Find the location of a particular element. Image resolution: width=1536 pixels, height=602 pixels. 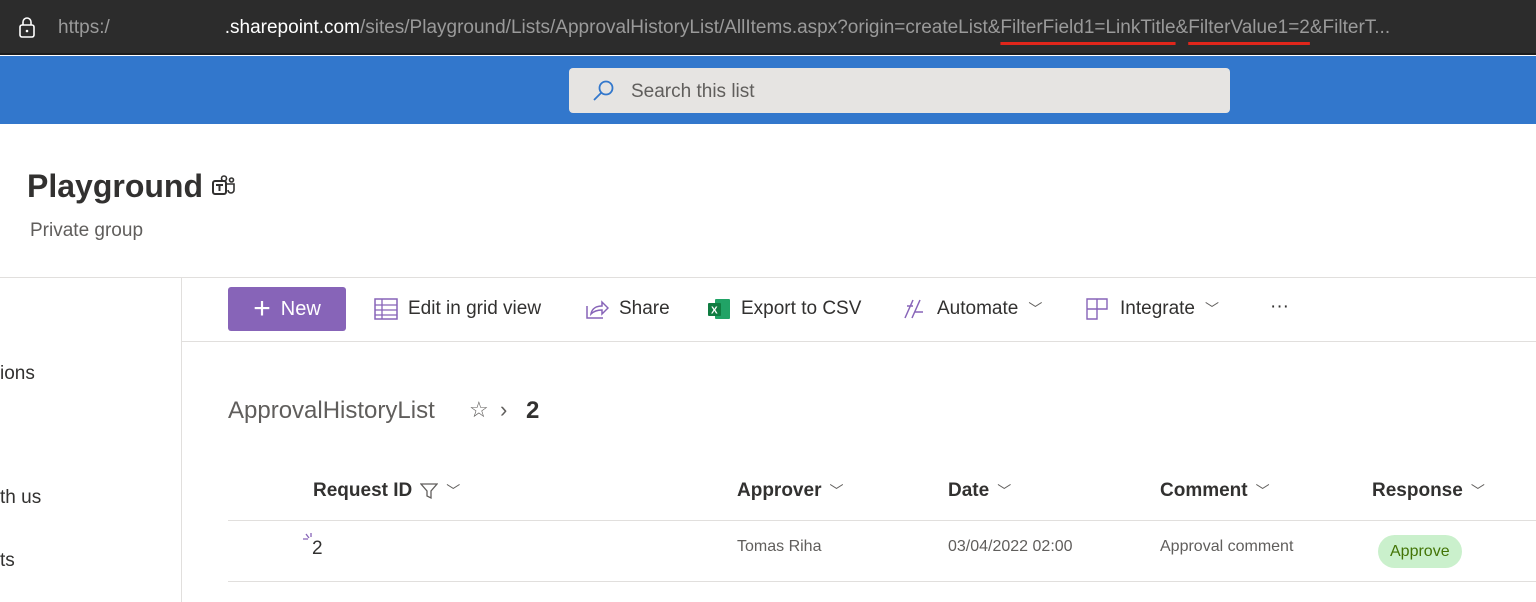

nav-item: ts is located at coordinates (7, 561).